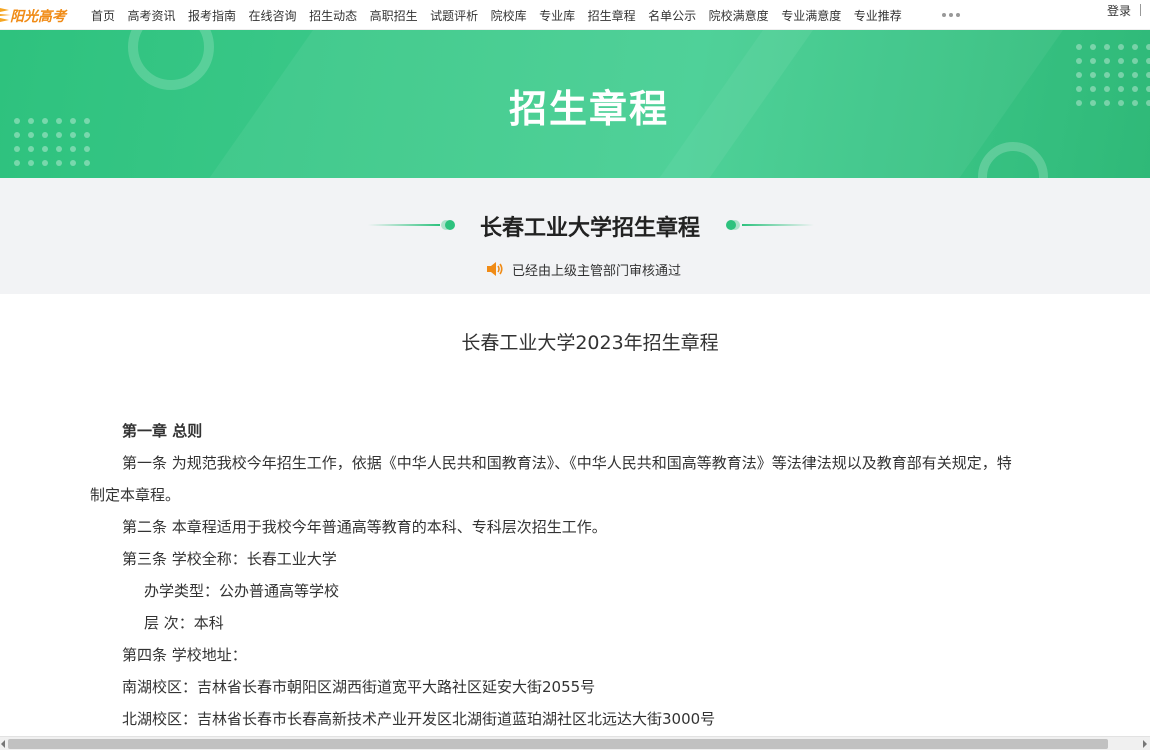 This screenshot has height=750, width=1150. What do you see at coordinates (184, 655) in the screenshot?
I see `paragraph-line: 第四条 学校地址：` at bounding box center [184, 655].